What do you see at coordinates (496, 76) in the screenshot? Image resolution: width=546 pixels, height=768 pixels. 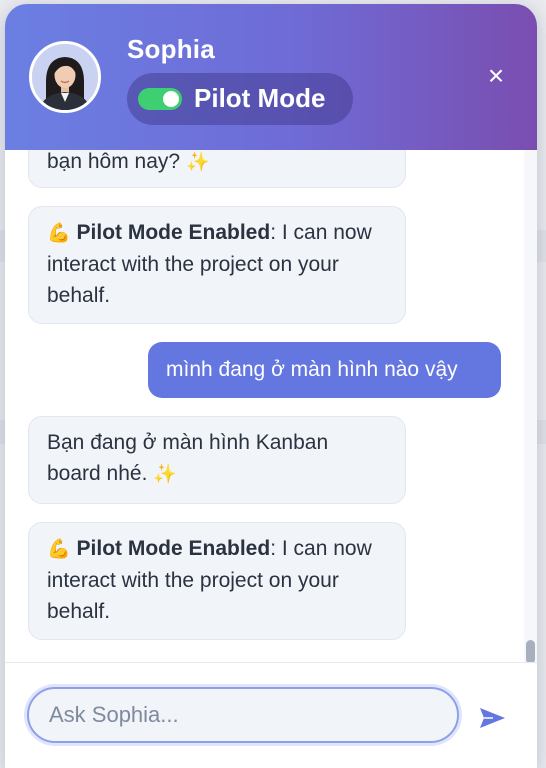 I see `close-icon: ×` at bounding box center [496, 76].